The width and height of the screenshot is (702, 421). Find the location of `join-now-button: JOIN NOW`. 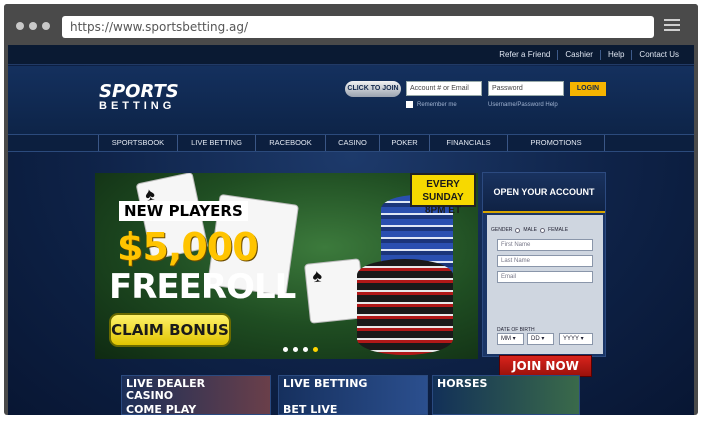

join-now-button: JOIN NOW is located at coordinates (545, 366).